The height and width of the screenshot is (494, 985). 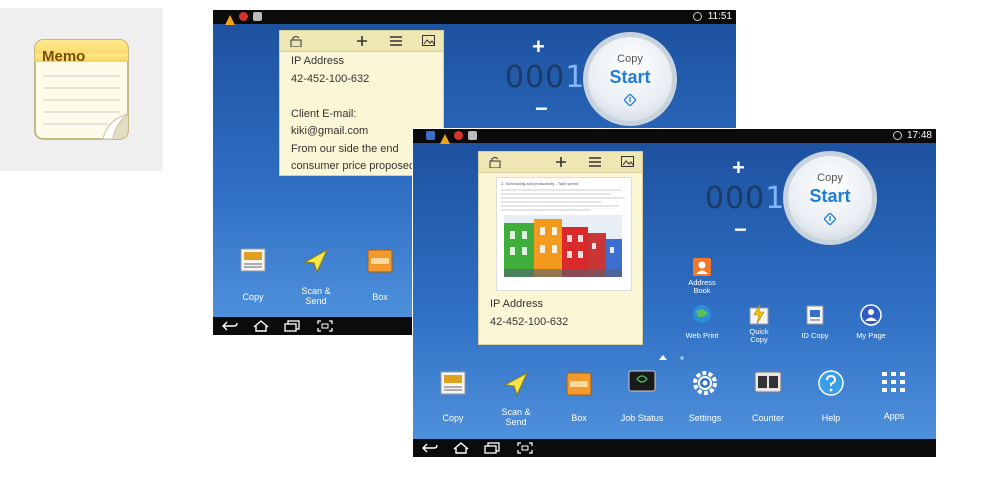 What do you see at coordinates (474, 17) in the screenshot?
I see `status-bar: 11:51` at bounding box center [474, 17].